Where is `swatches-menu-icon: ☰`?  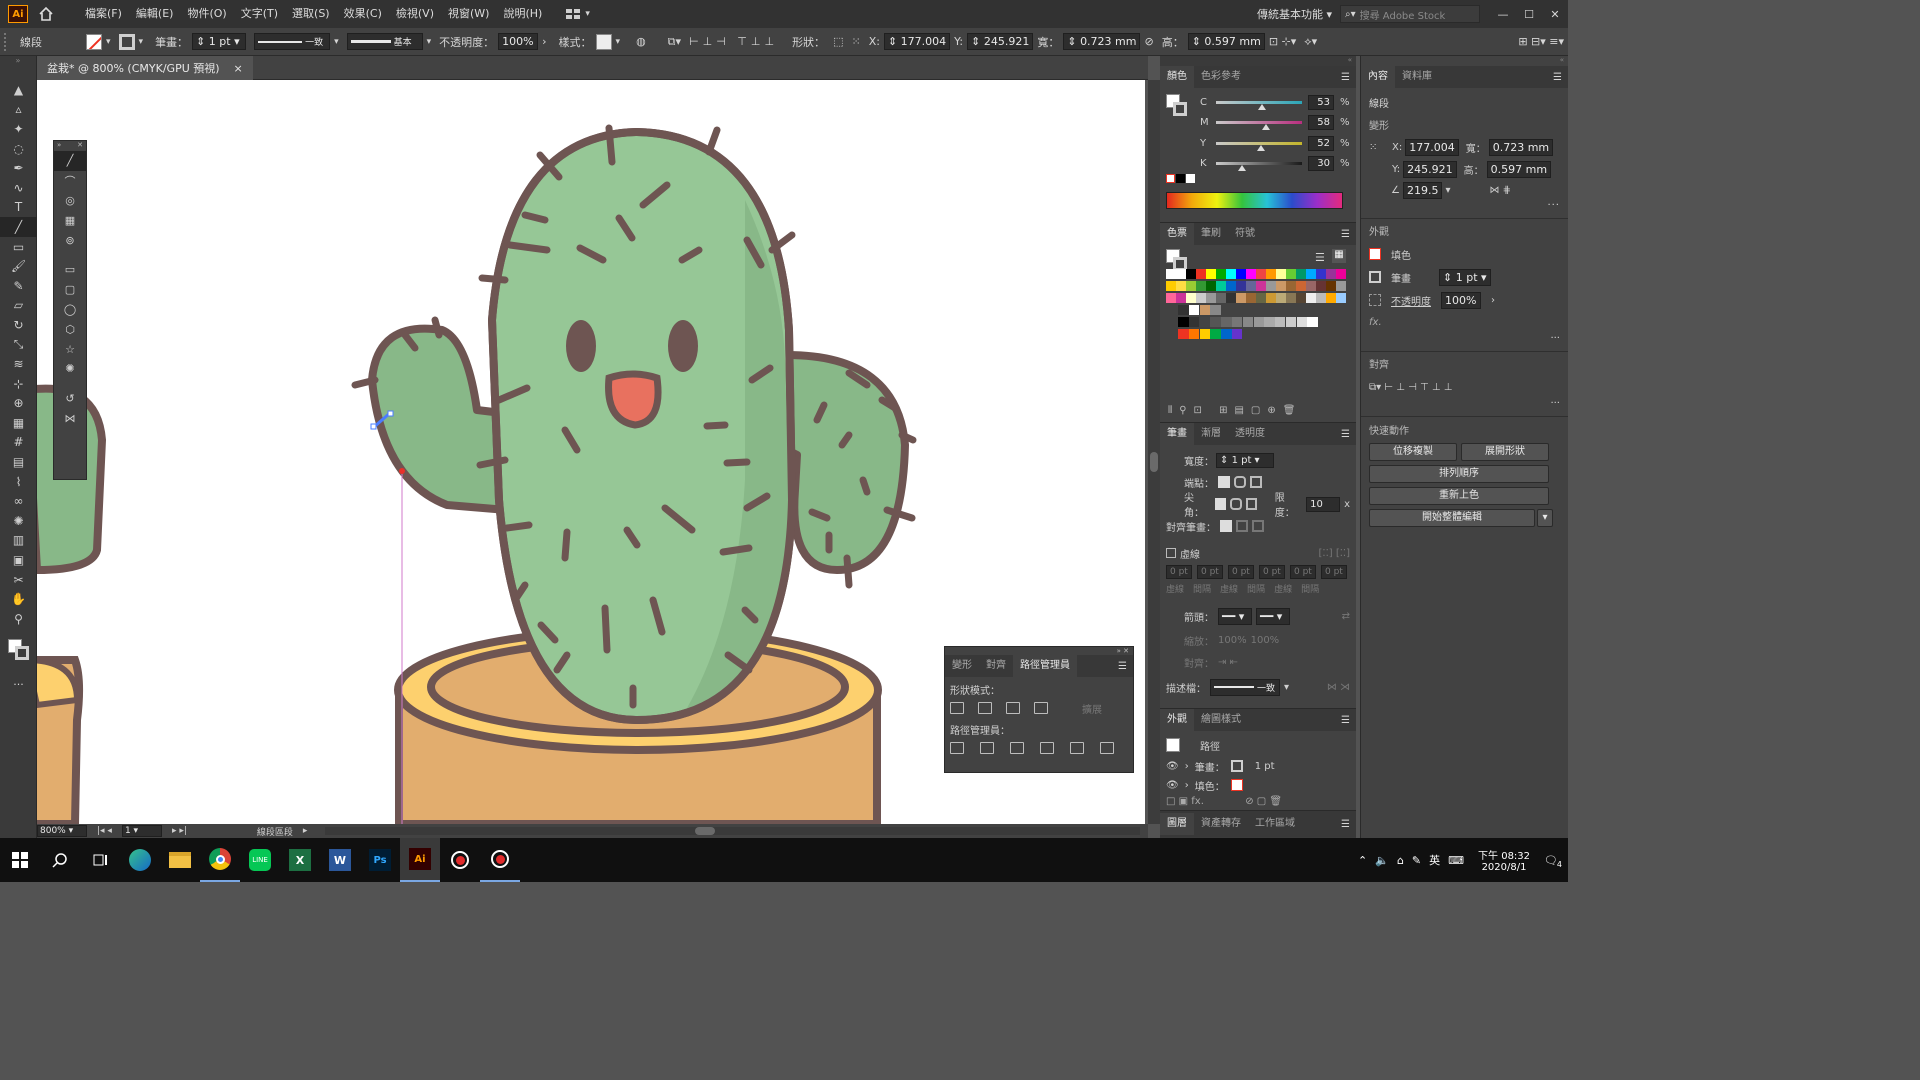 swatches-menu-icon: ☰ is located at coordinates (1348, 234).